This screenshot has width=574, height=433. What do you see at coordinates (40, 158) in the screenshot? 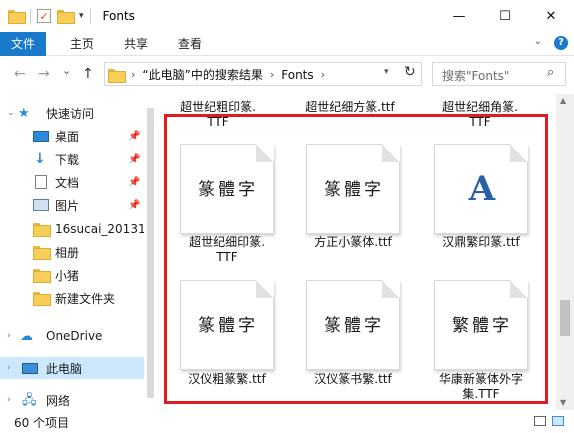
I see `download-icon: ↓` at bounding box center [40, 158].